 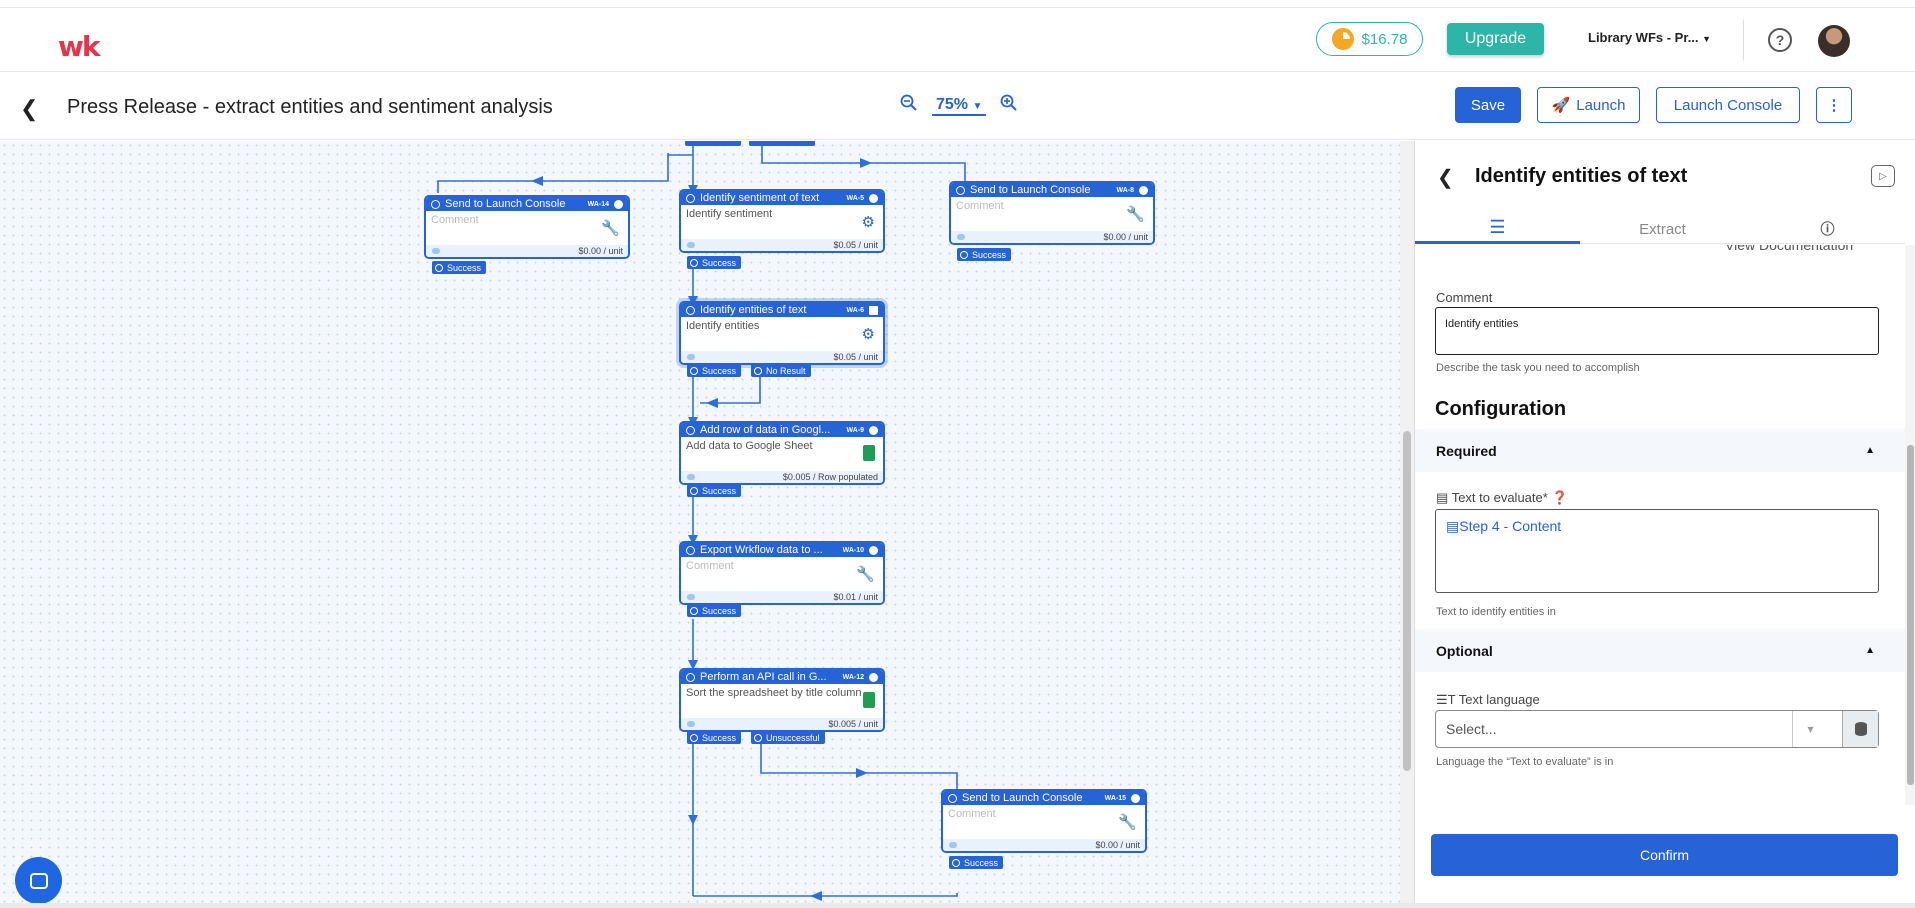 I want to click on help-icon: ?, so click(x=1780, y=40).